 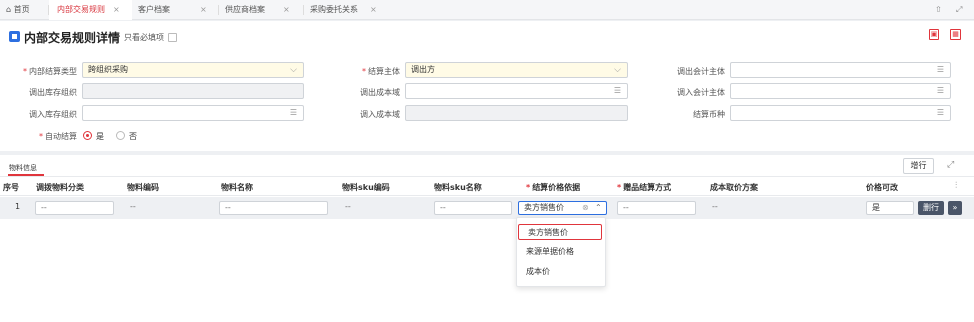 I want to click on more-actions-icon: », so click(x=955, y=208).